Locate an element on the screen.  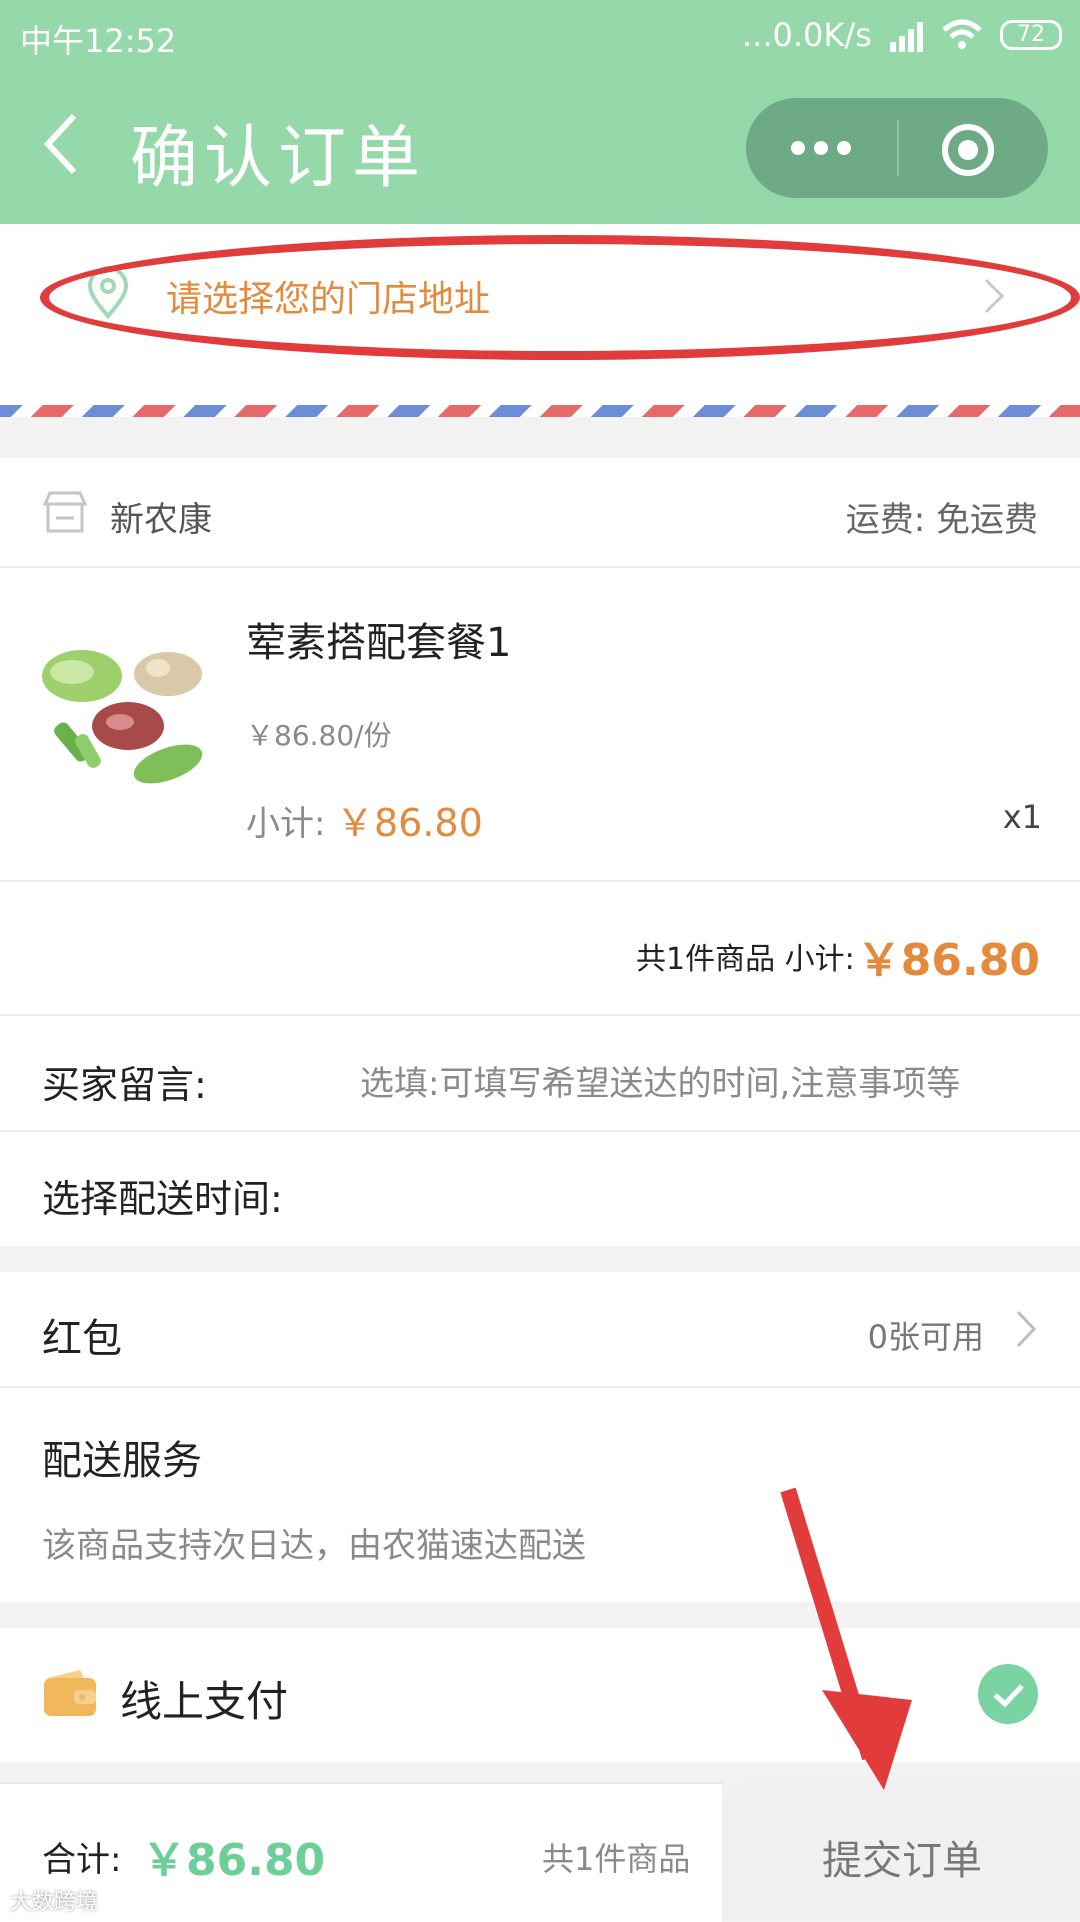
shipping-fee: 运费: 免运费 is located at coordinates (941, 520).